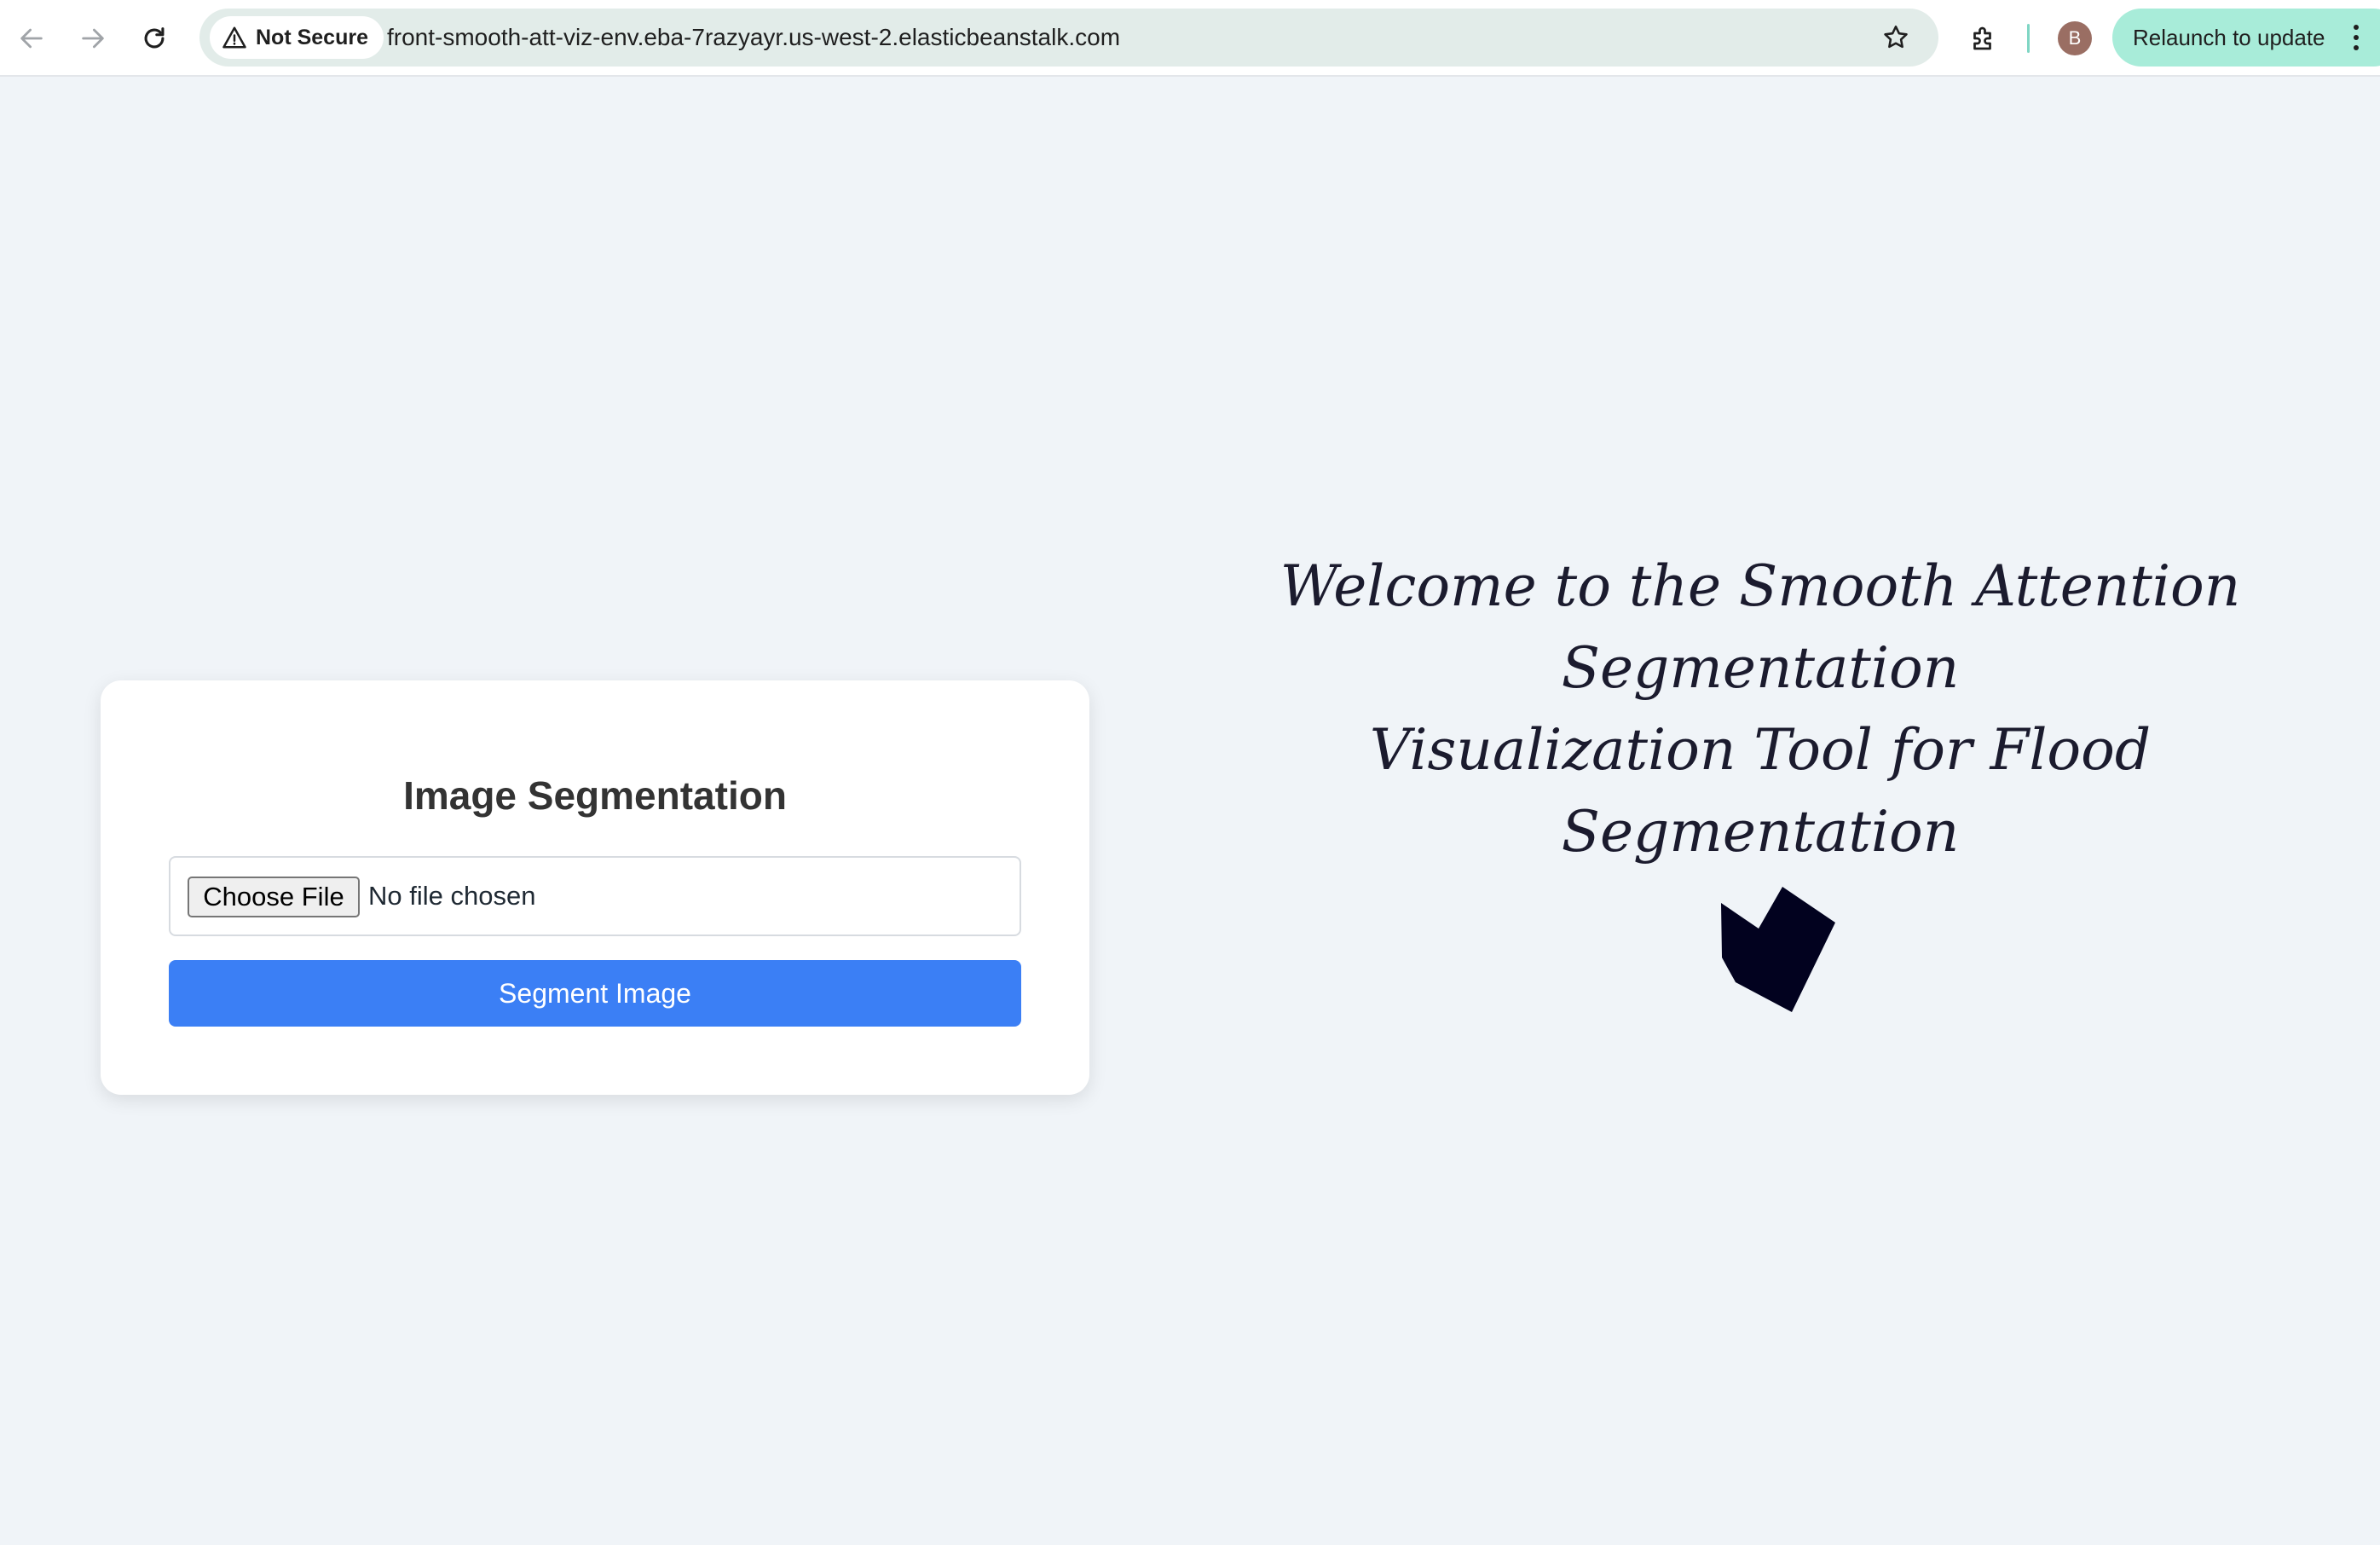  Describe the element at coordinates (452, 896) in the screenshot. I see `file-status-text: No file chosen` at that location.